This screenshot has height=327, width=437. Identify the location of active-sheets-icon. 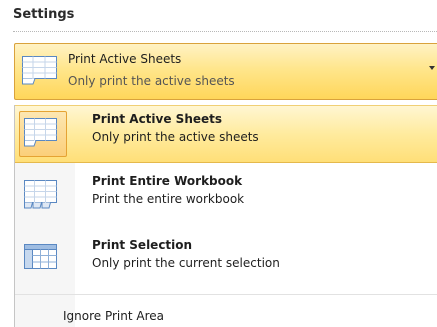
(41, 135).